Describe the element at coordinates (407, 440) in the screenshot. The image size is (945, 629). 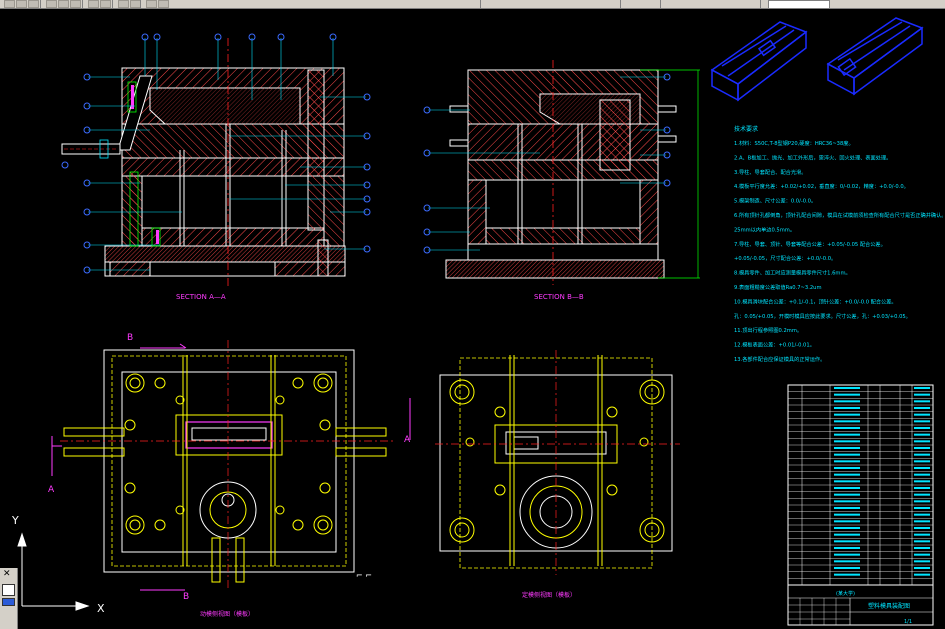
I see `cut-mark-a-right: A` at that location.